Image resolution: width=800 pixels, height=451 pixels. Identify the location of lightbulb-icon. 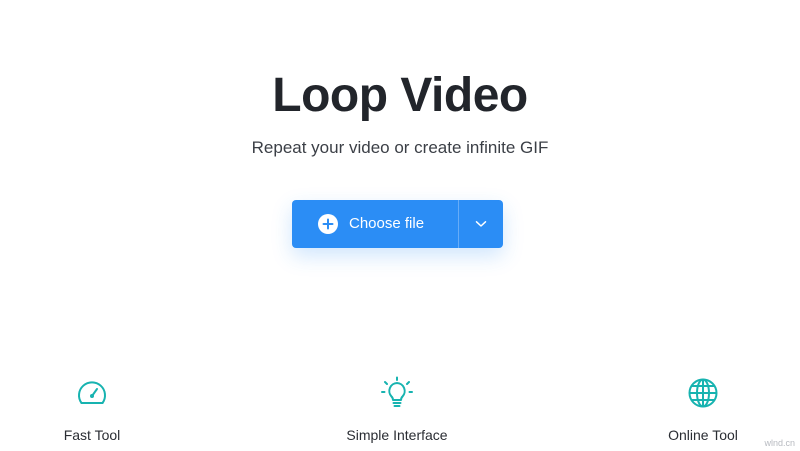
(397, 393).